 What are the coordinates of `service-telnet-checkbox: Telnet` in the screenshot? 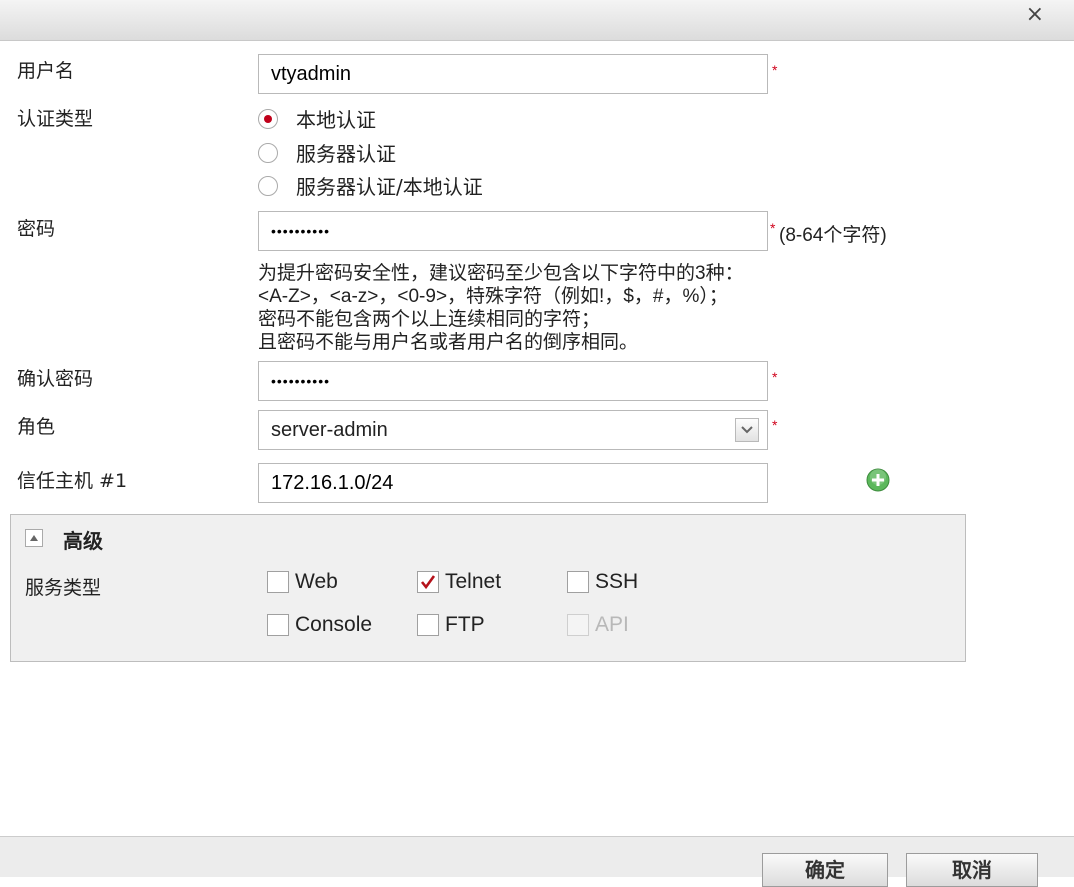 It's located at (459, 582).